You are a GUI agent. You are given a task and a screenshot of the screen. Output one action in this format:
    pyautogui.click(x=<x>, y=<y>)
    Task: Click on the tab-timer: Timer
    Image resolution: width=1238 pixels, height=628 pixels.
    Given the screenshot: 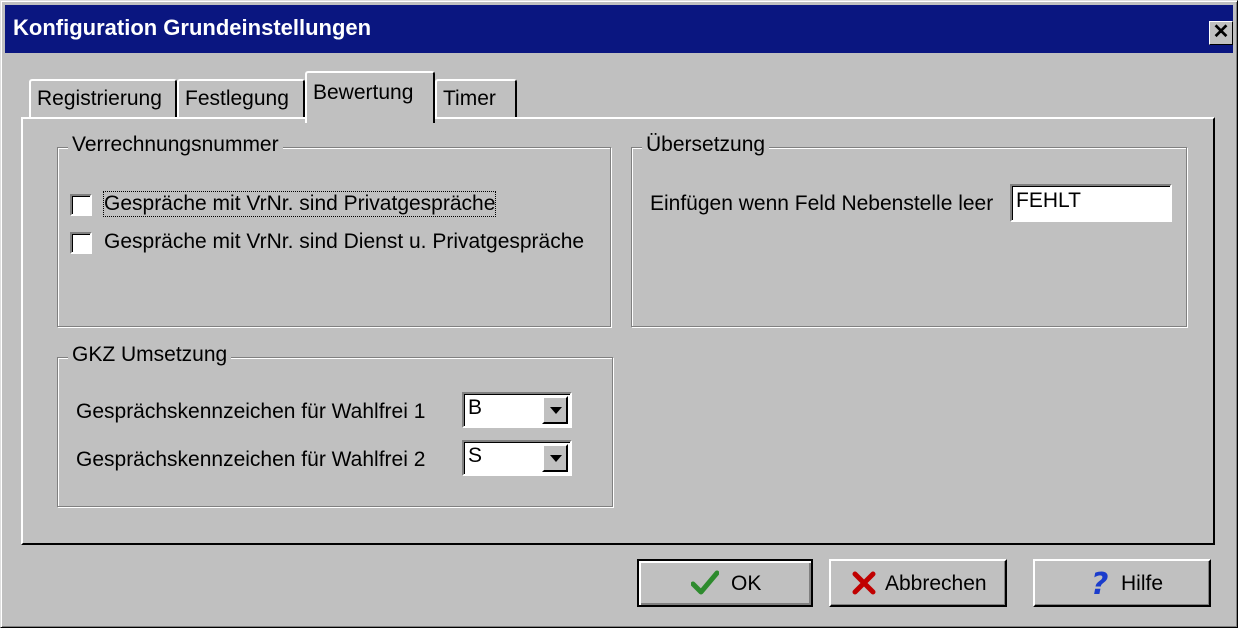 What is the action you would take?
    pyautogui.click(x=476, y=99)
    